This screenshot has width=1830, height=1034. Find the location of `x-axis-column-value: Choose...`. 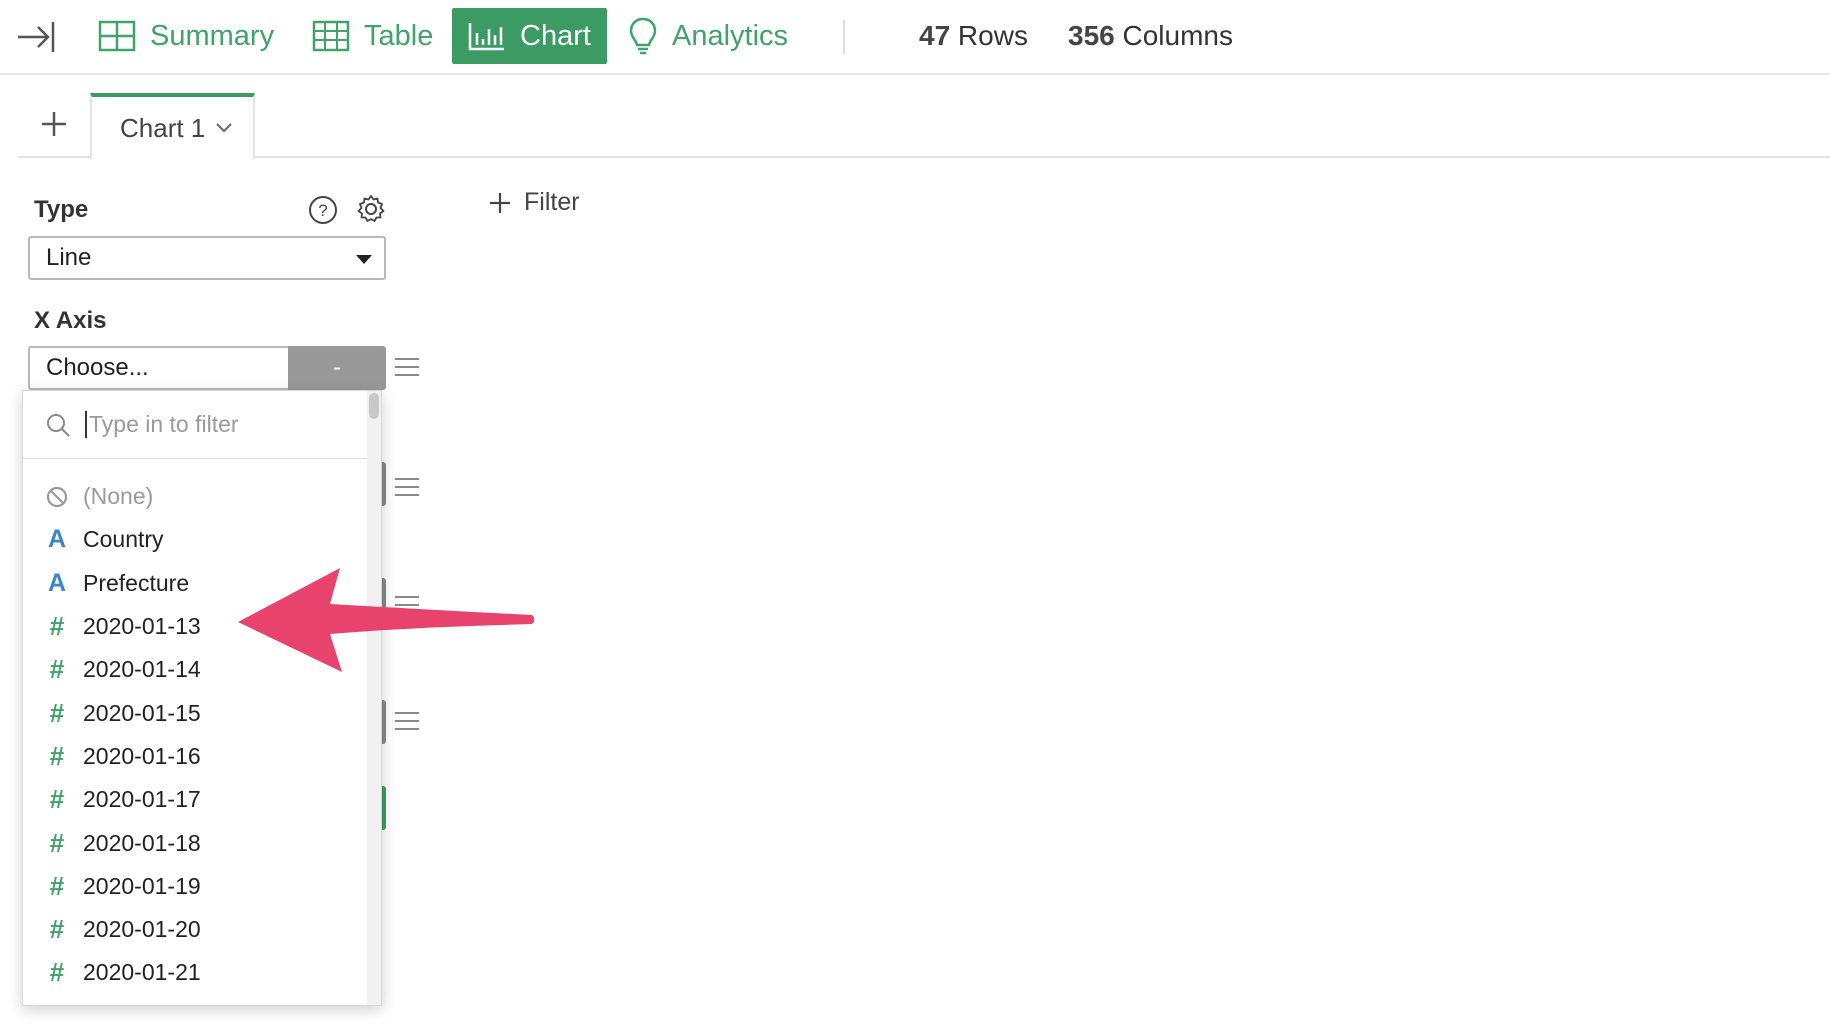

x-axis-column-value: Choose... is located at coordinates (97, 367).